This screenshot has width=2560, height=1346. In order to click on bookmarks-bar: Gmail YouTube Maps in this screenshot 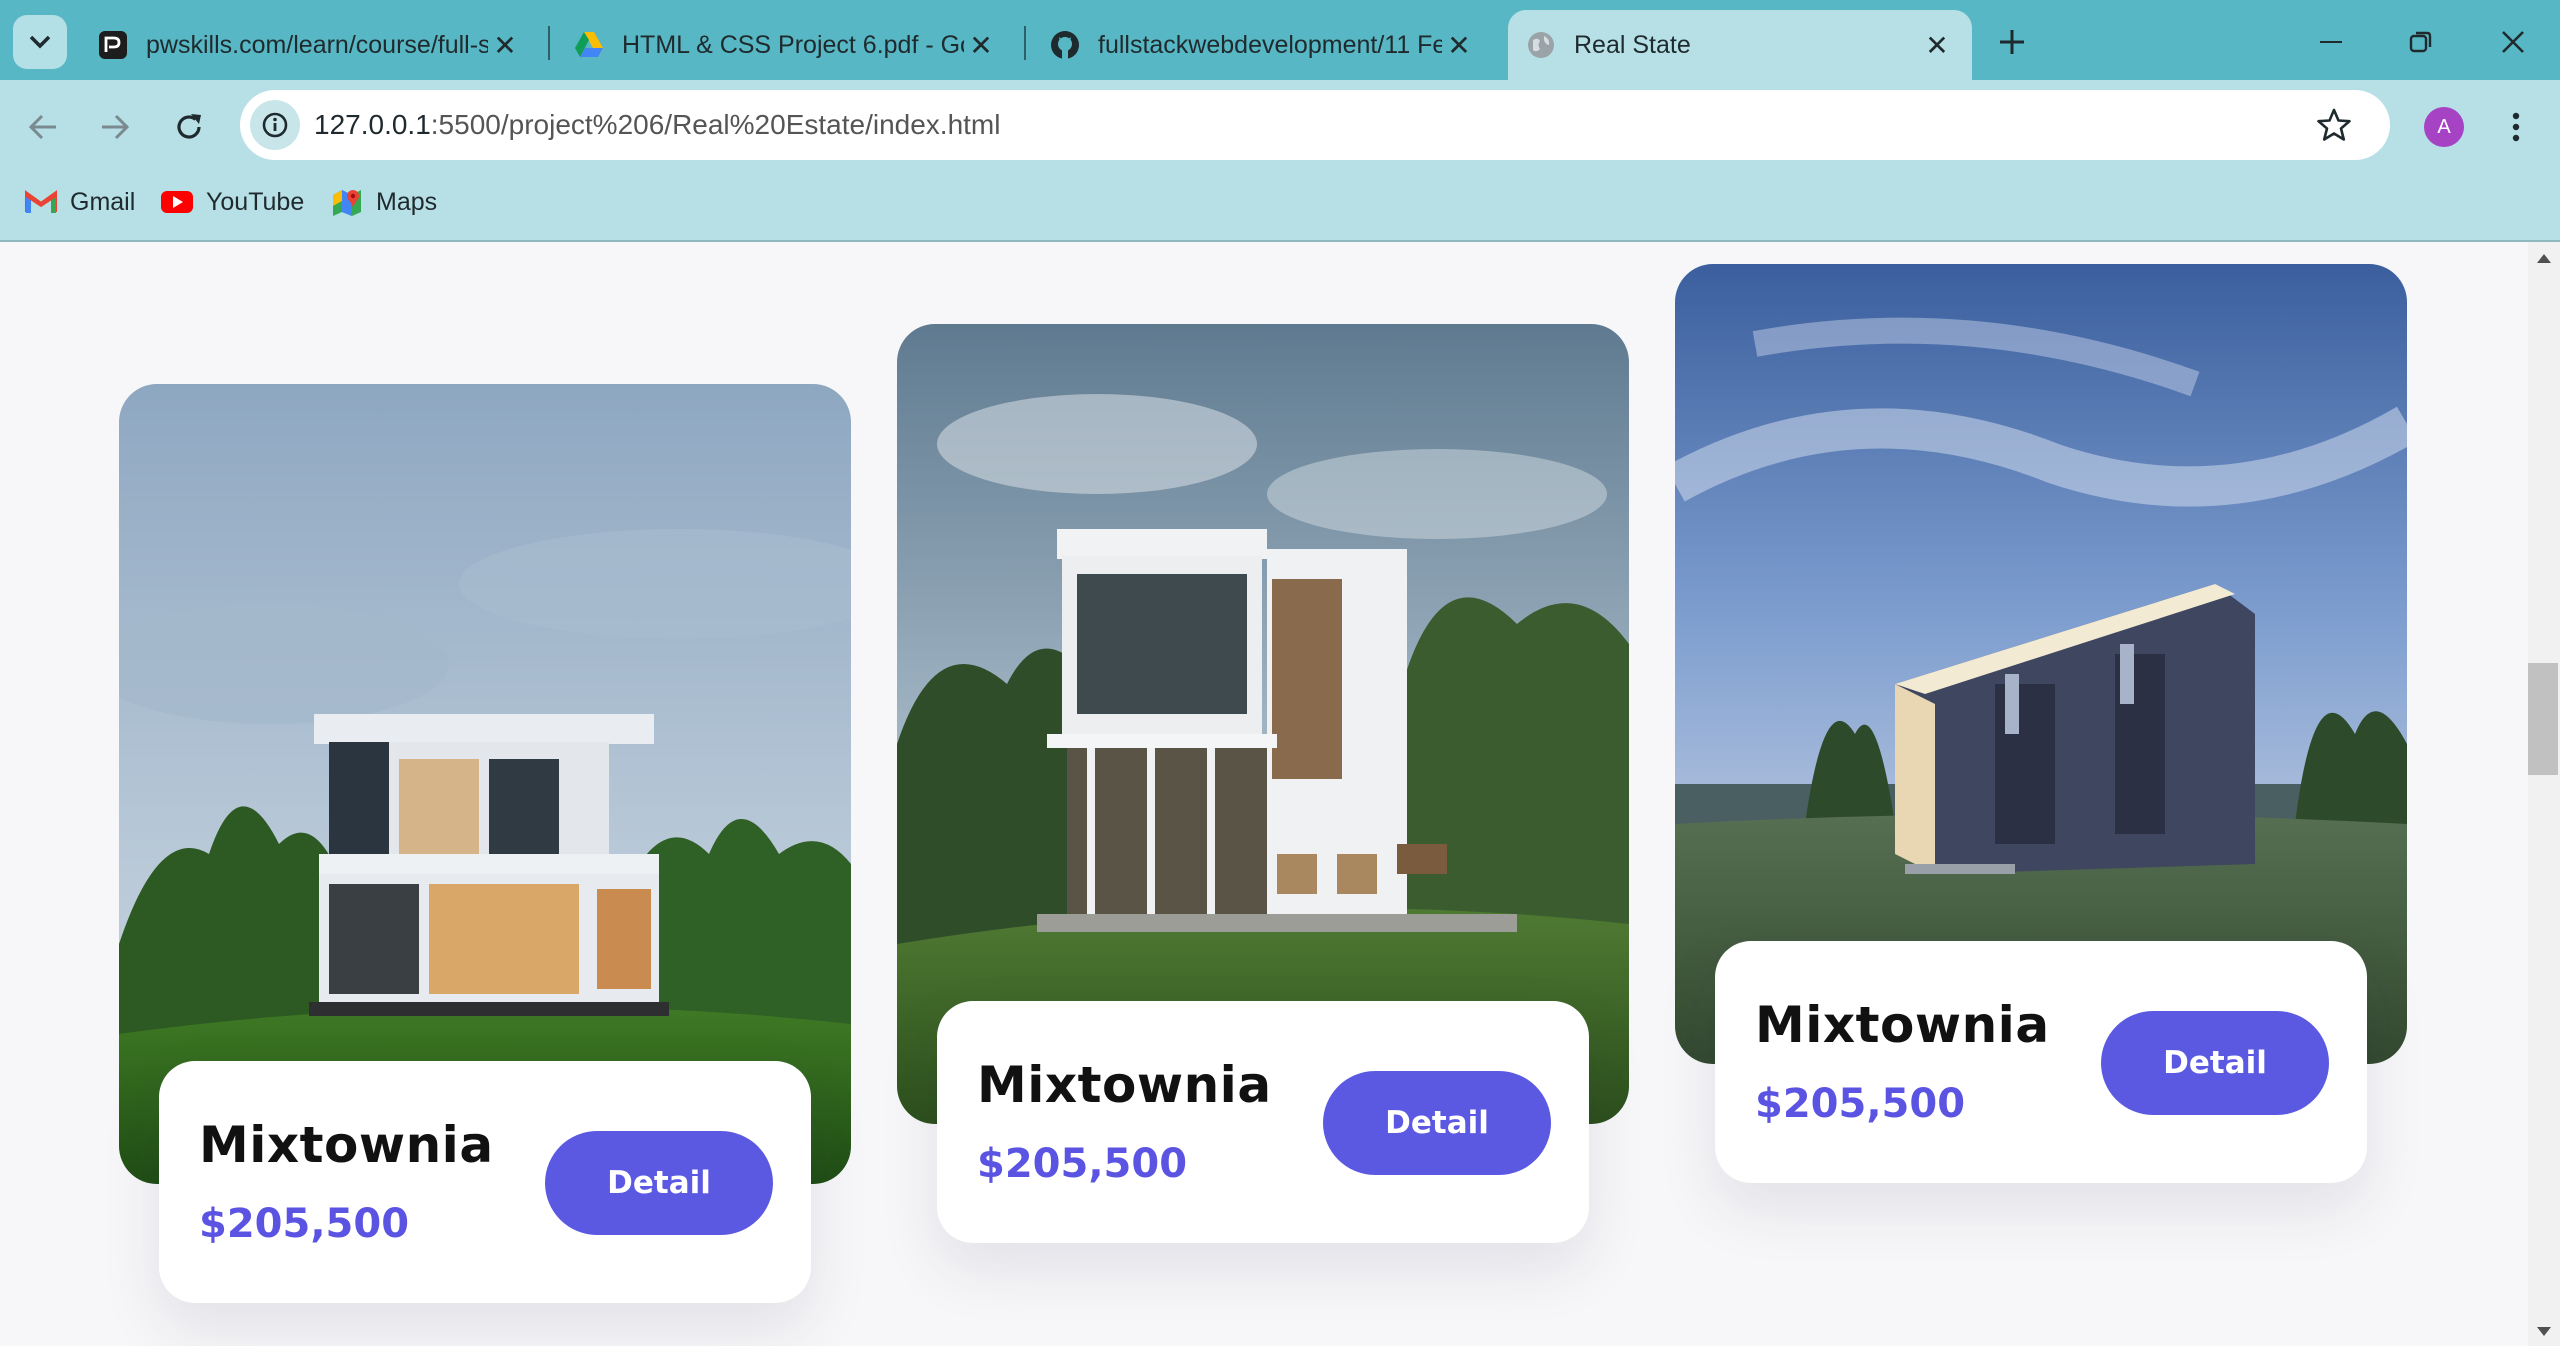, I will do `click(1280, 206)`.